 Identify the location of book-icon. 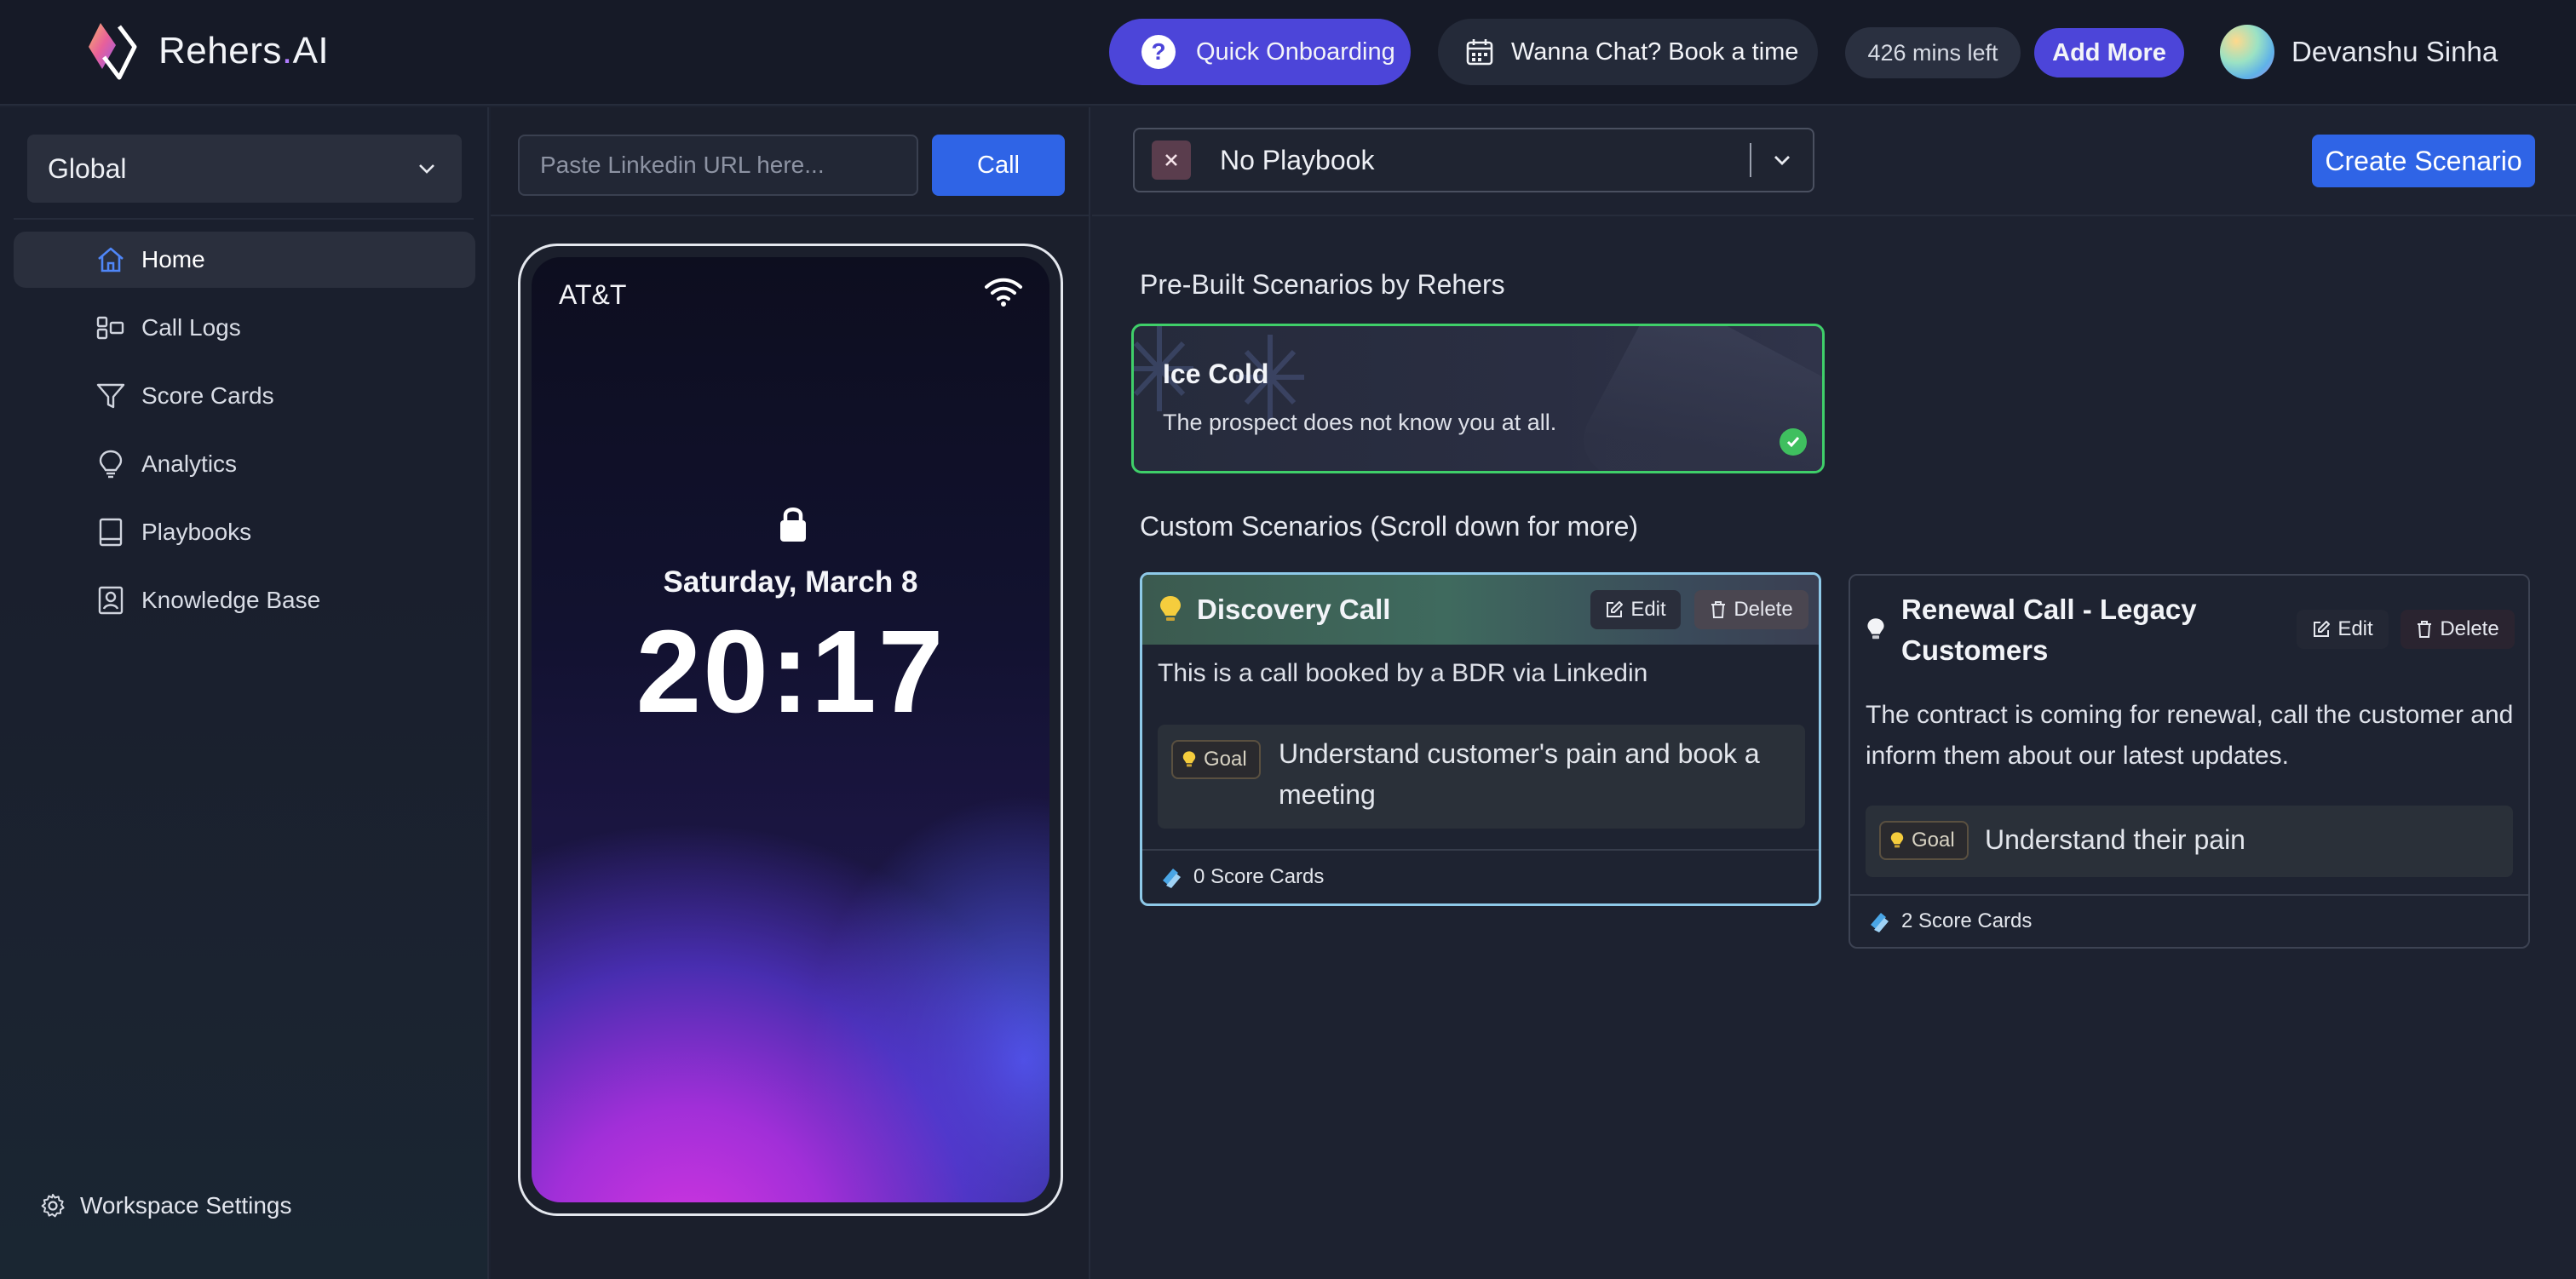
(111, 533).